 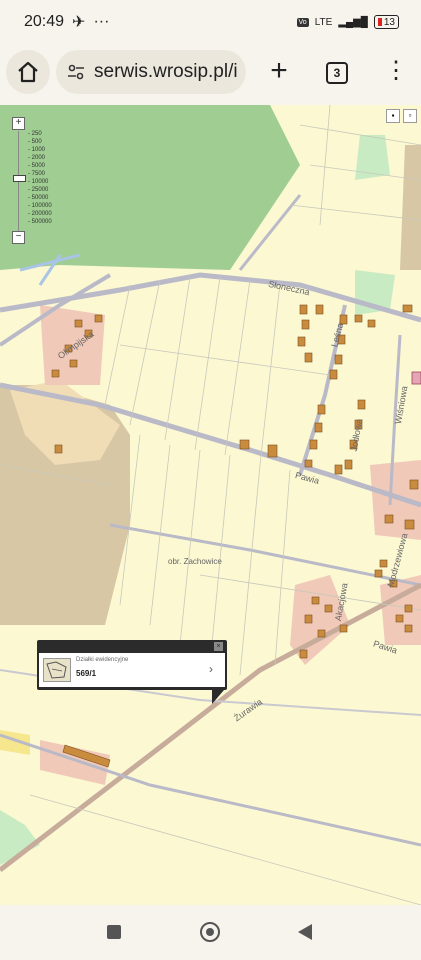 I want to click on browser-toolbar: serwis.wrosip.pl/i + 3 ⋮, so click(x=210, y=74).